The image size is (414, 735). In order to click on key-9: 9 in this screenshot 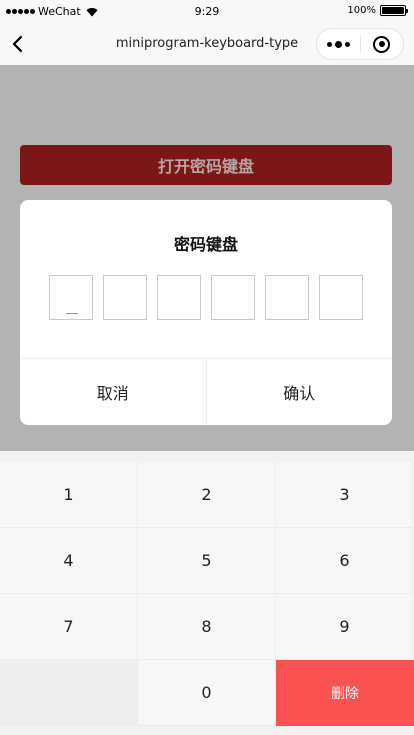, I will do `click(345, 627)`.